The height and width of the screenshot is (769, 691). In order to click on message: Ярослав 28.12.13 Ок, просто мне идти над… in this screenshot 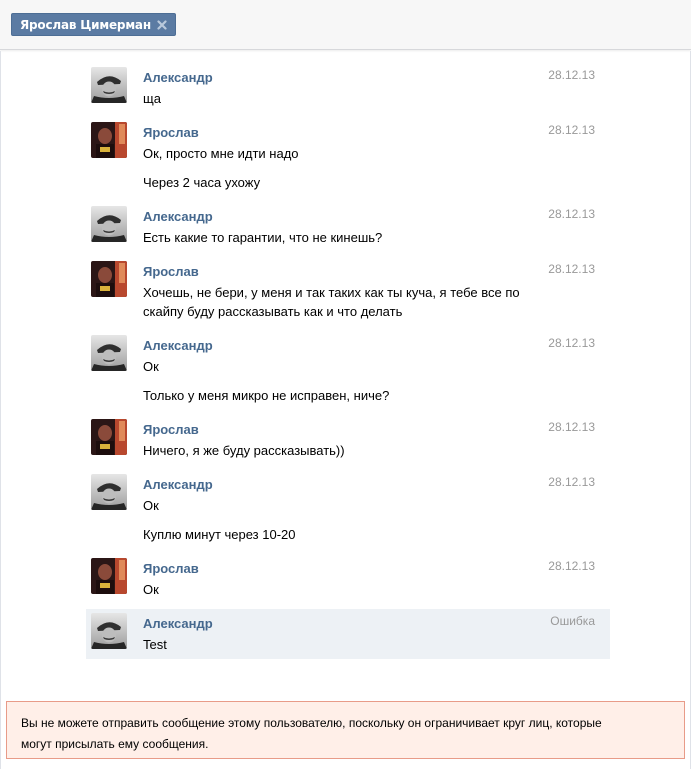, I will do `click(348, 140)`.